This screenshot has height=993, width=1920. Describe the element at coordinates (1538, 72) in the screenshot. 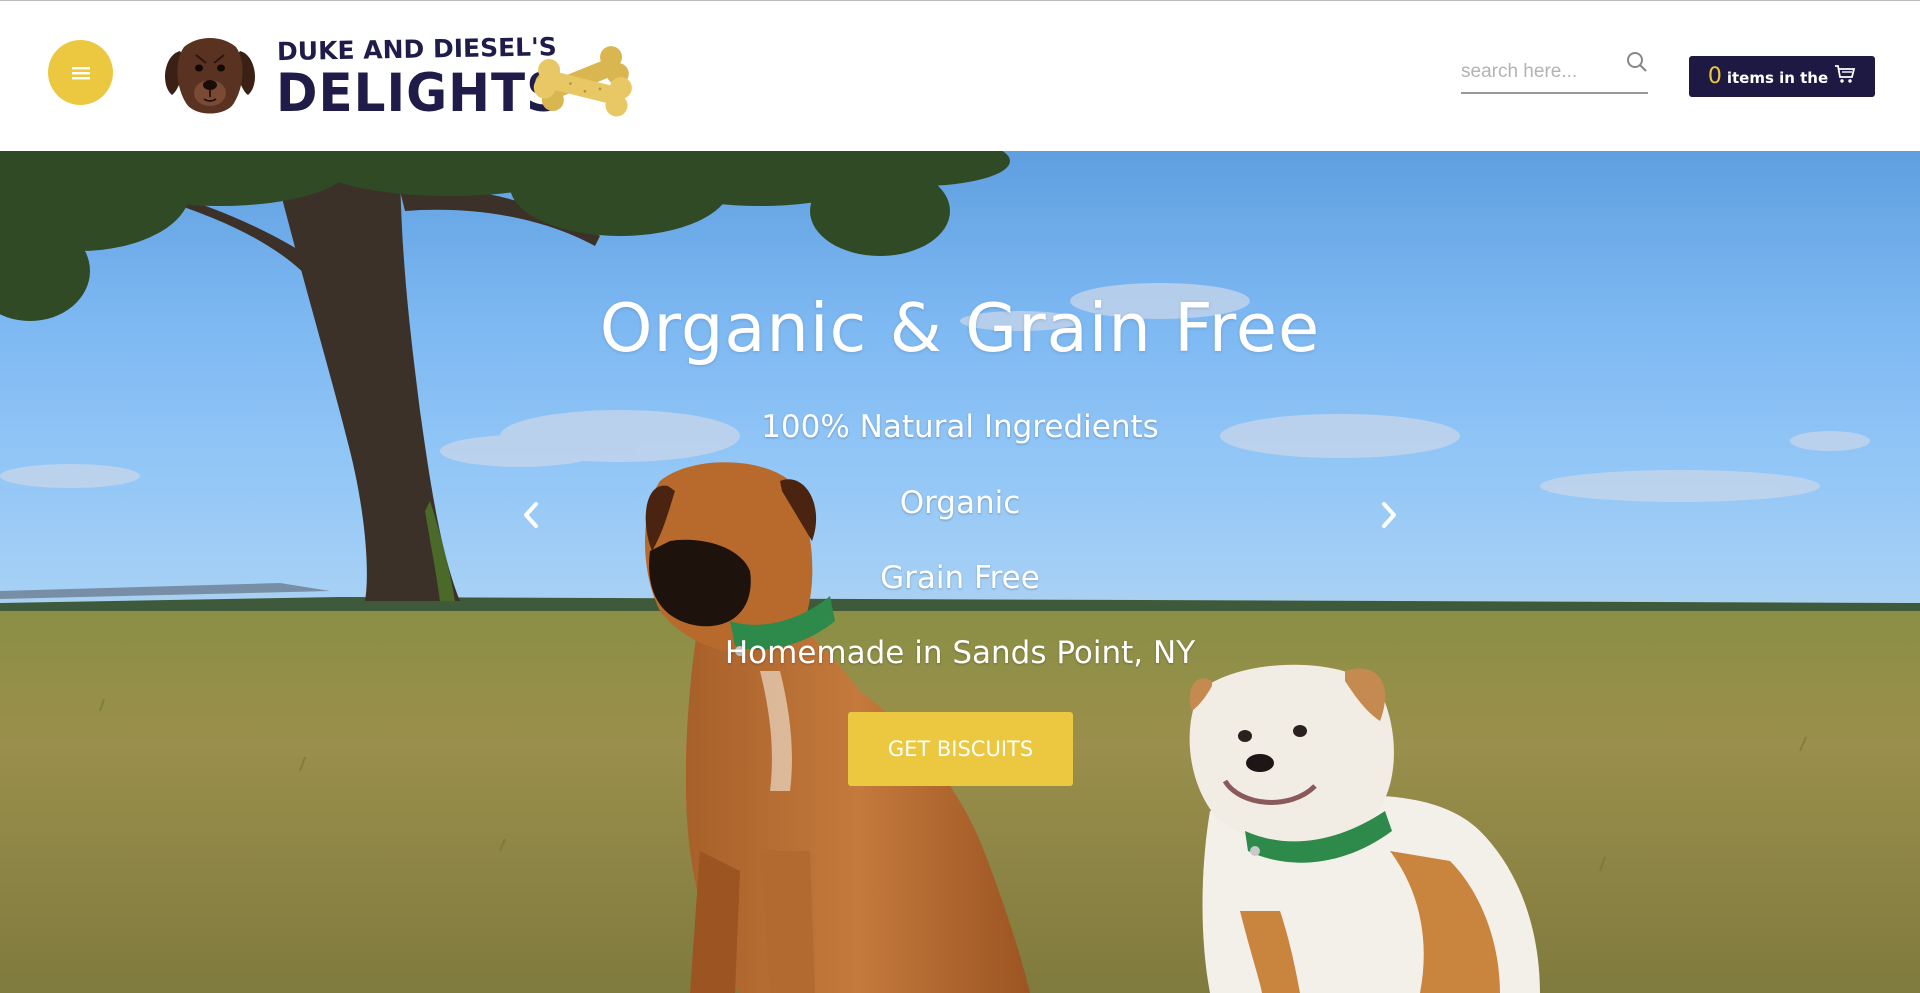

I see `search-input` at that location.